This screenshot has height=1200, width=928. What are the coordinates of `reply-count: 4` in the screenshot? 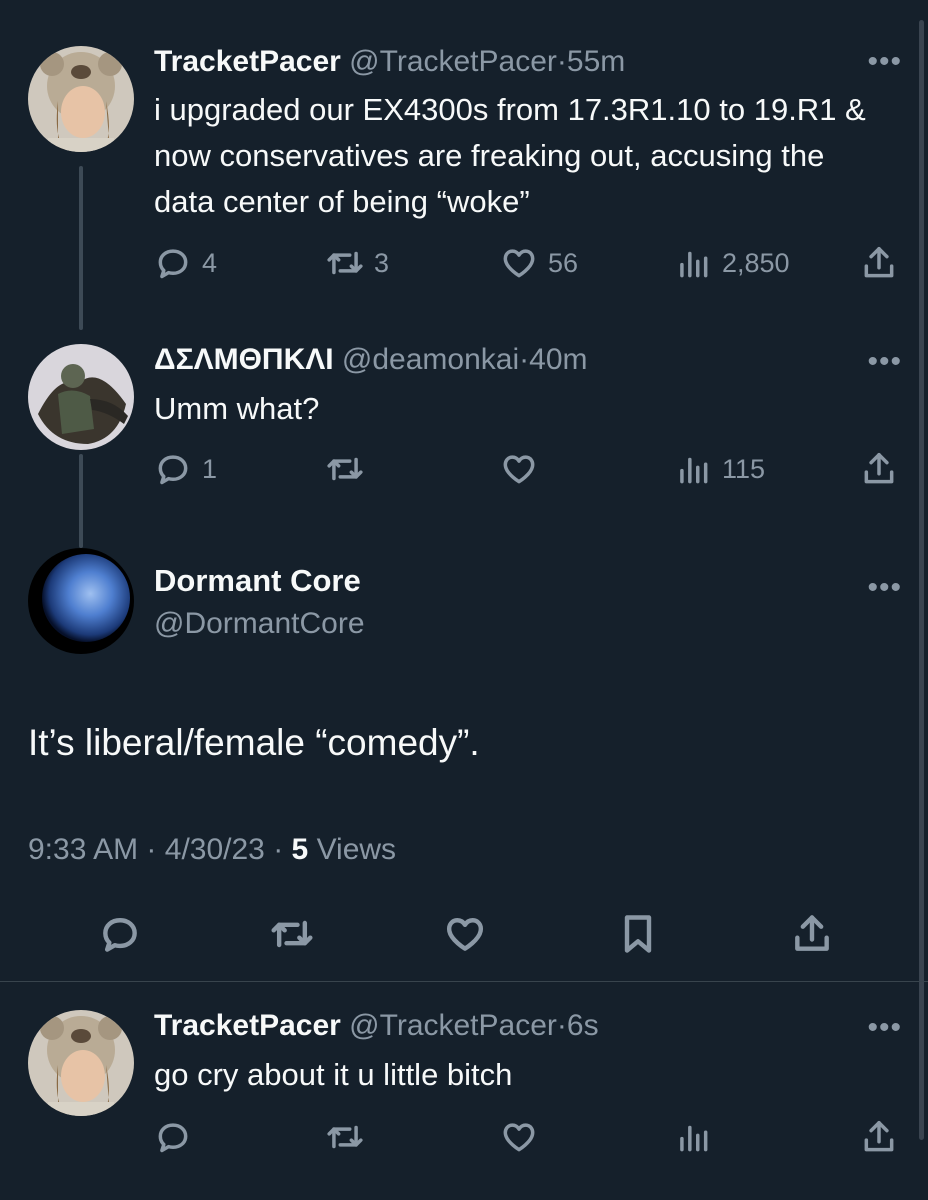 It's located at (210, 262).